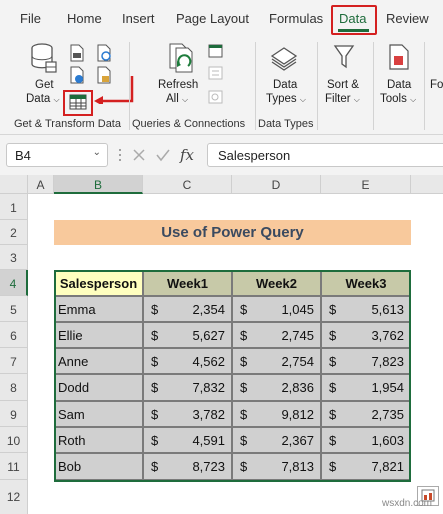 This screenshot has height=514, width=443. I want to click on from-web-icon, so click(77, 75).